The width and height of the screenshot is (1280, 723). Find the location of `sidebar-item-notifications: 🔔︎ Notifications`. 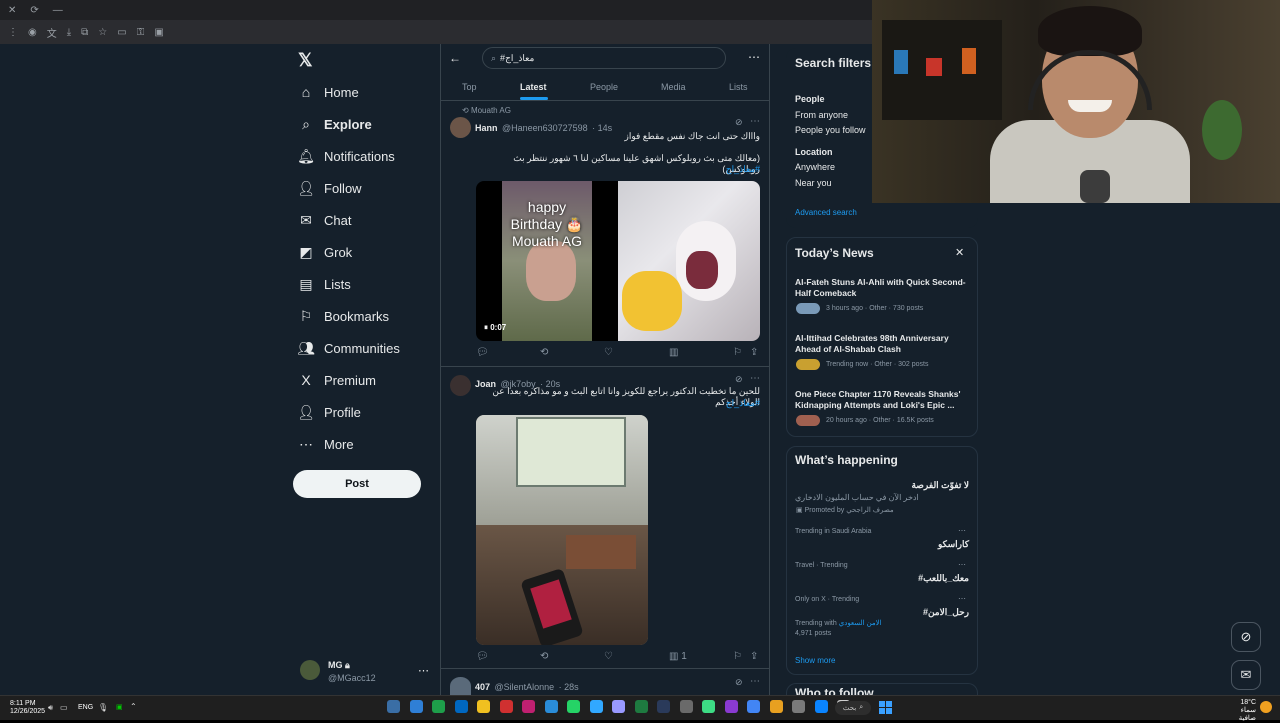

sidebar-item-notifications: 🔔︎ Notifications is located at coordinates (346, 156).